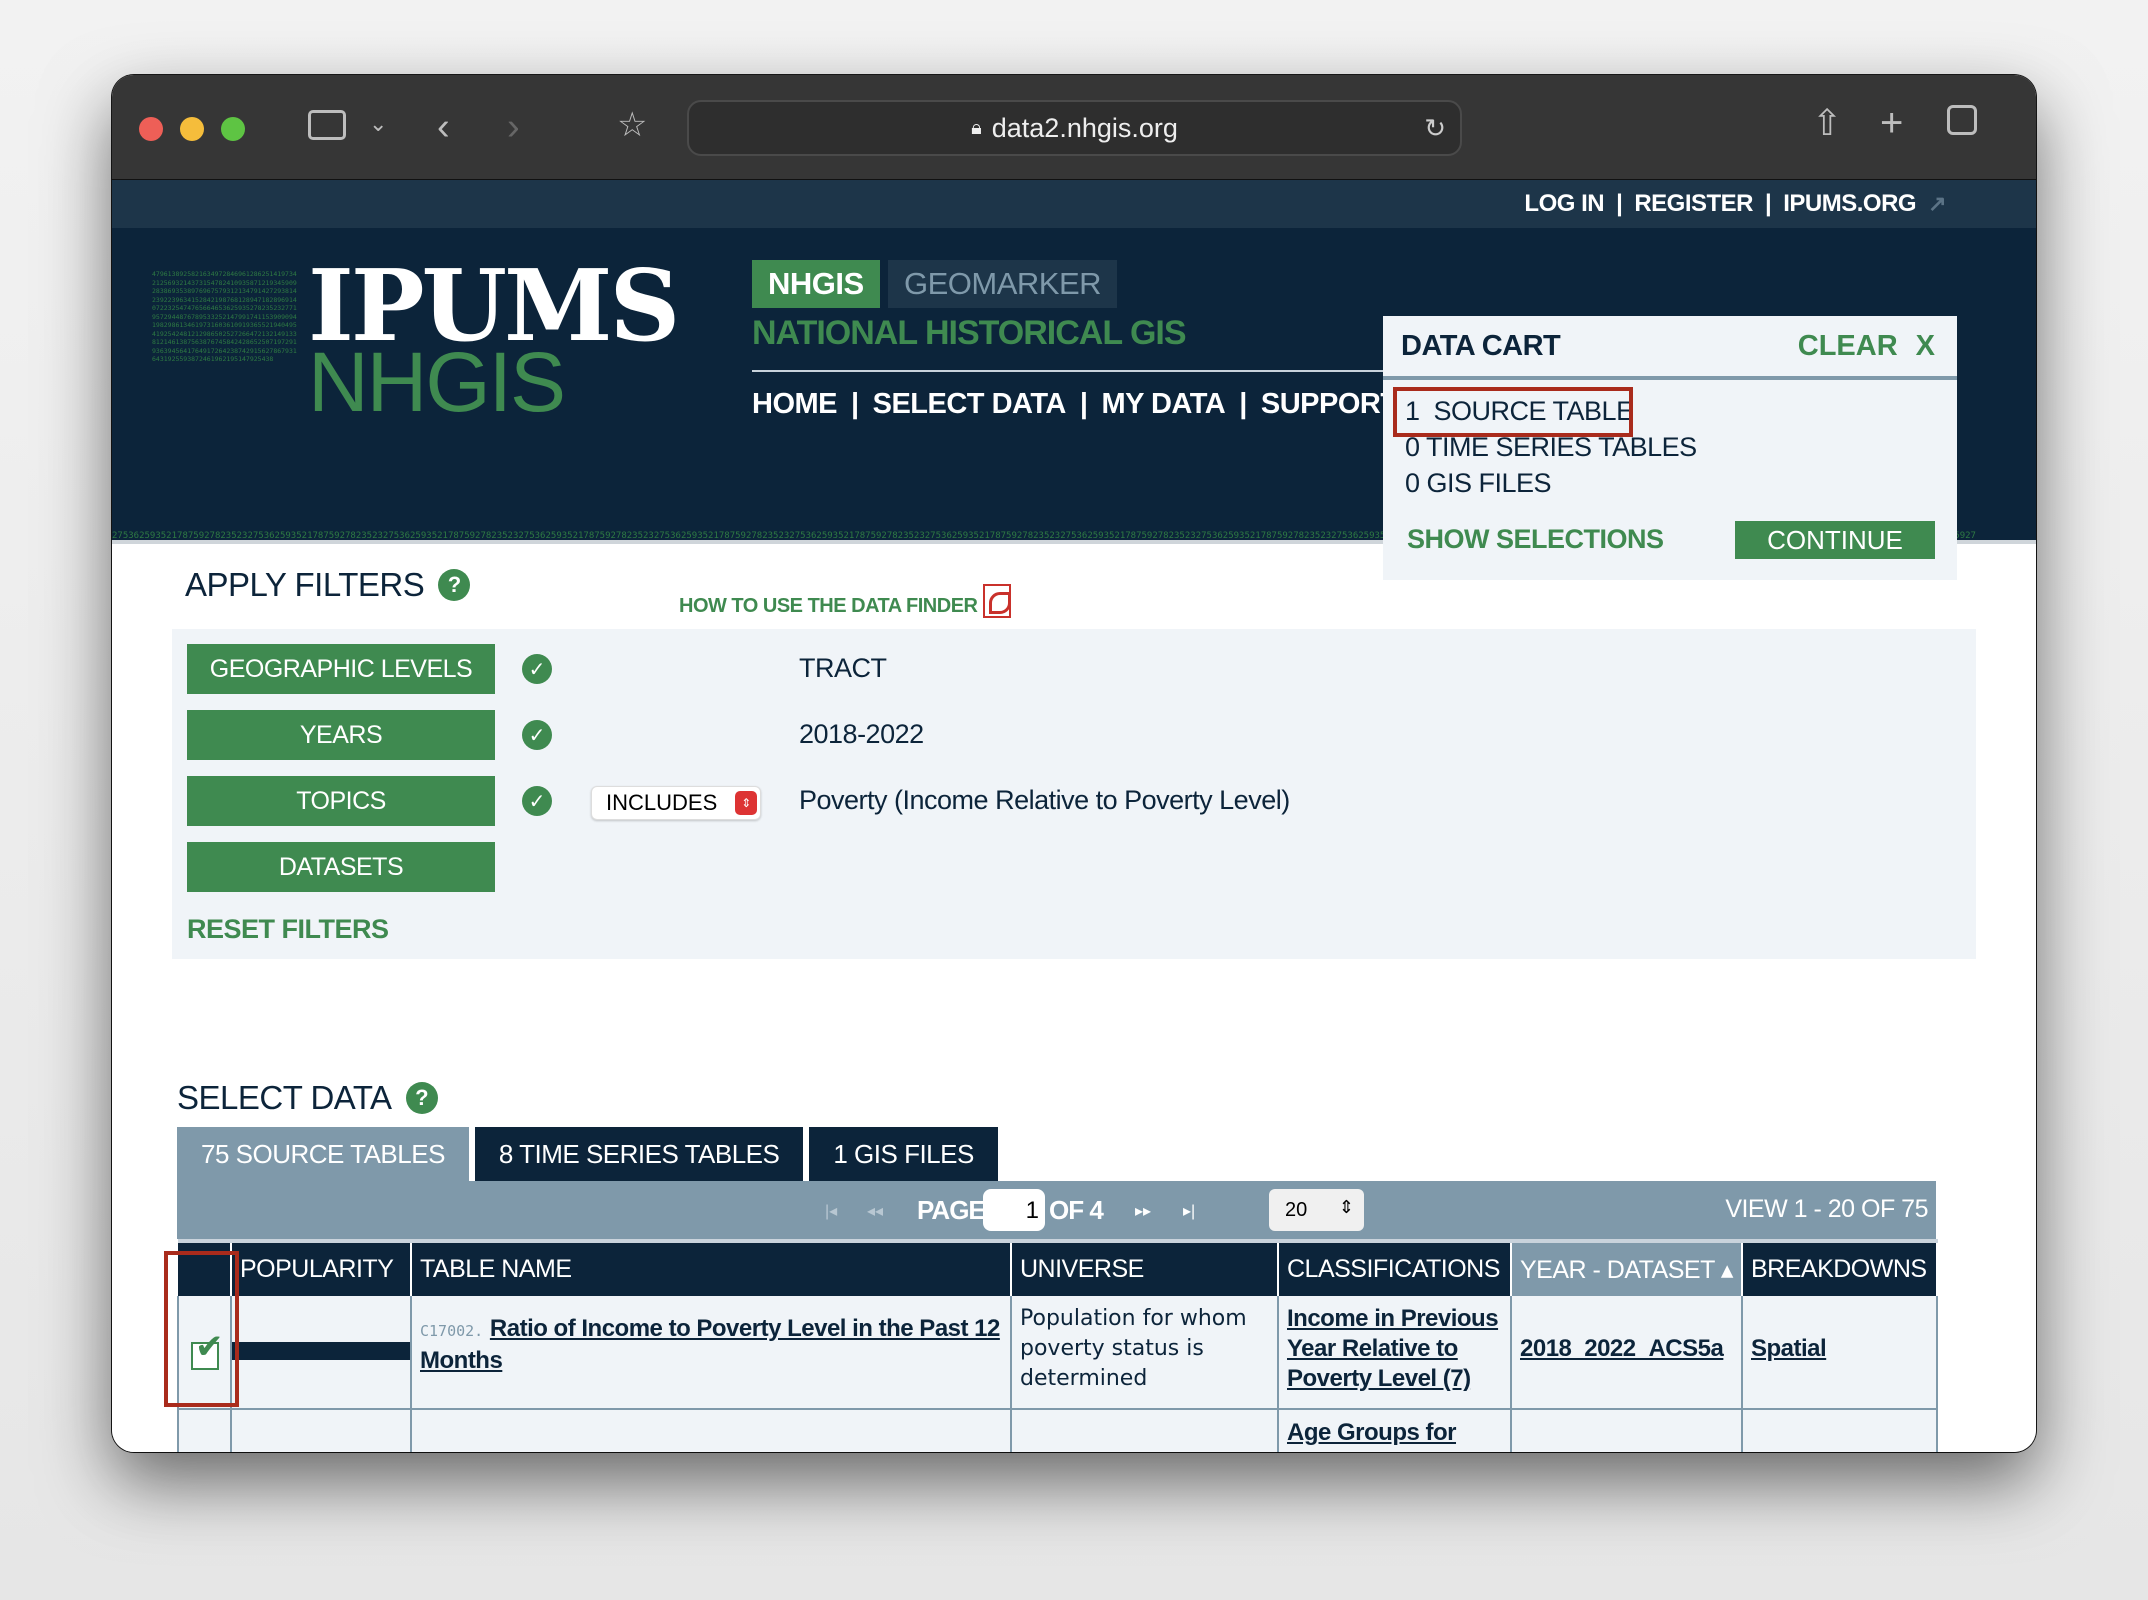  I want to click on show-selections-link: SHOW SELECTIONS, so click(1535, 539).